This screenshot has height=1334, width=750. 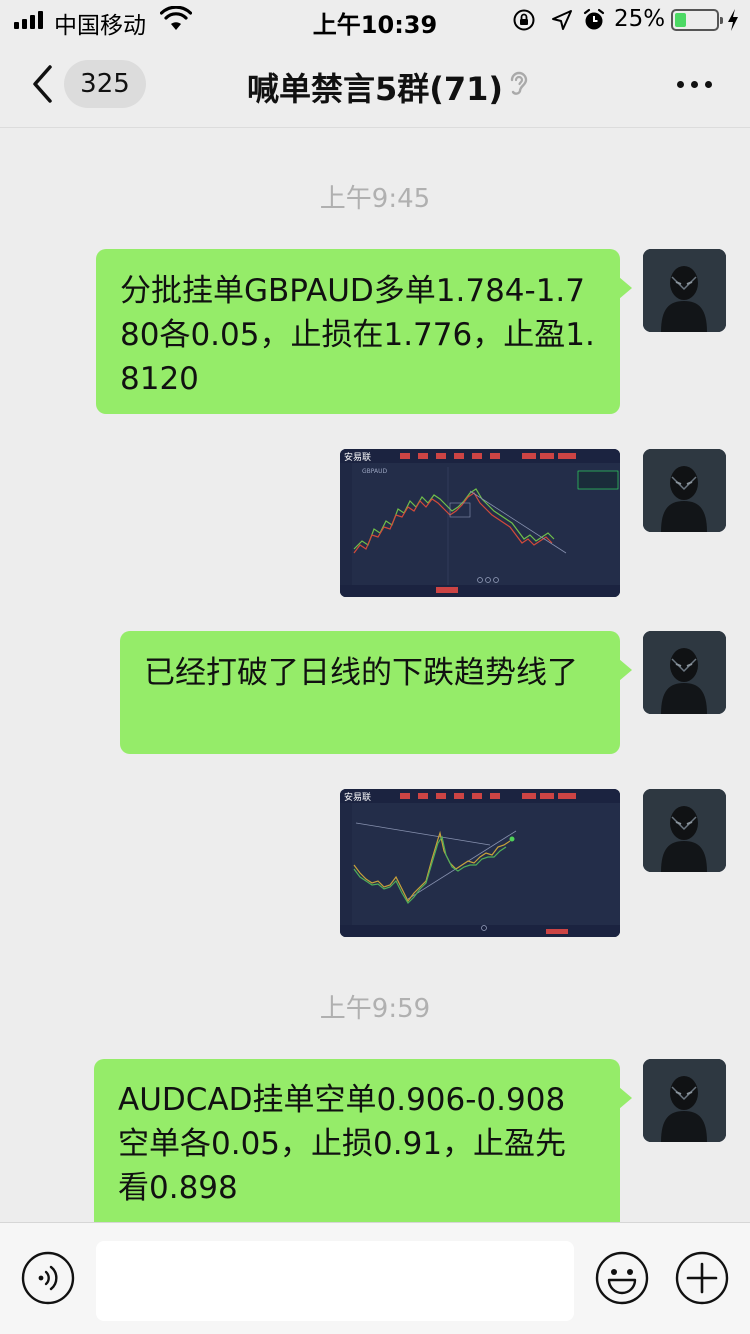 I want to click on chart-screenshot-image: 安易联 GBPAUD, so click(x=480, y=523).